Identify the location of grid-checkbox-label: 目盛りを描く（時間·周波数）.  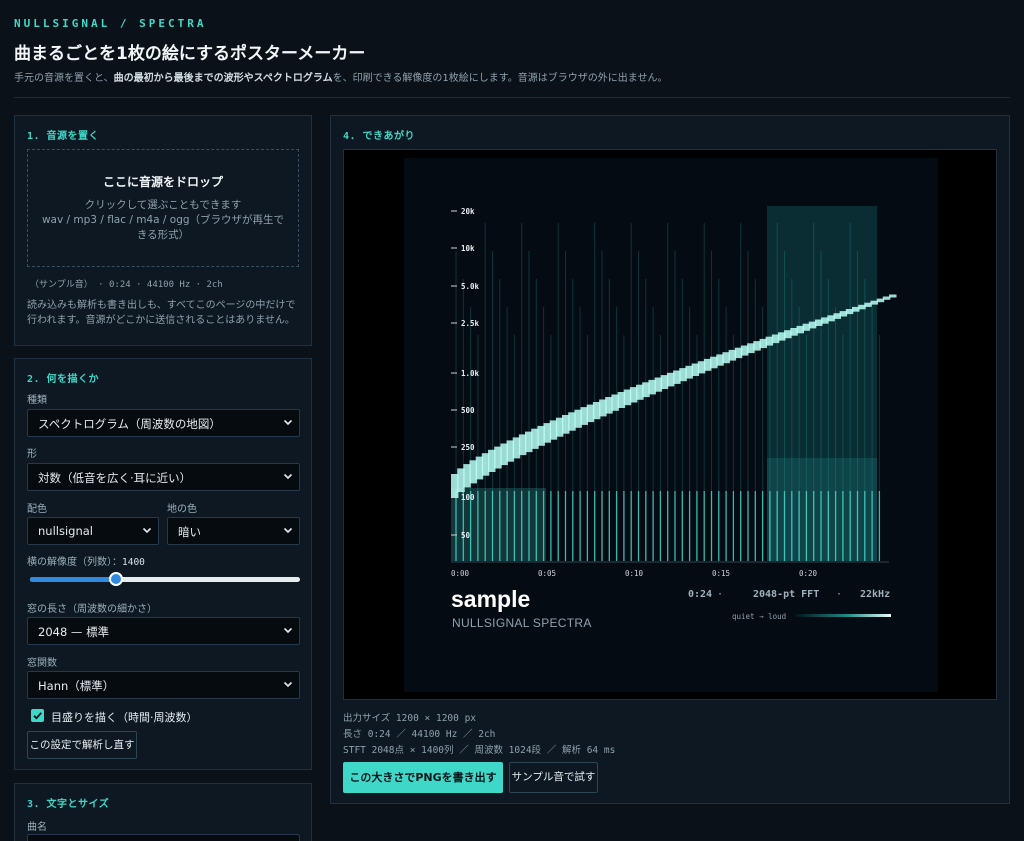
(124, 717).